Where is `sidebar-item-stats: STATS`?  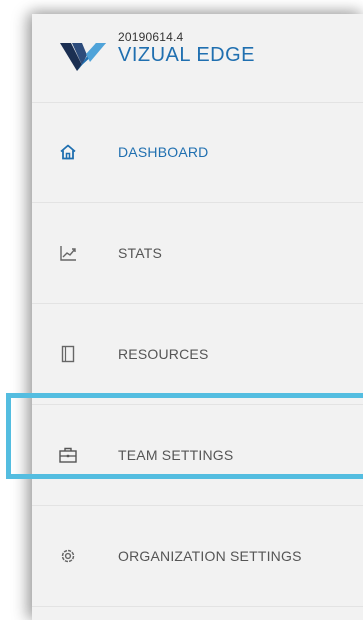
sidebar-item-stats: STATS is located at coordinates (197, 253).